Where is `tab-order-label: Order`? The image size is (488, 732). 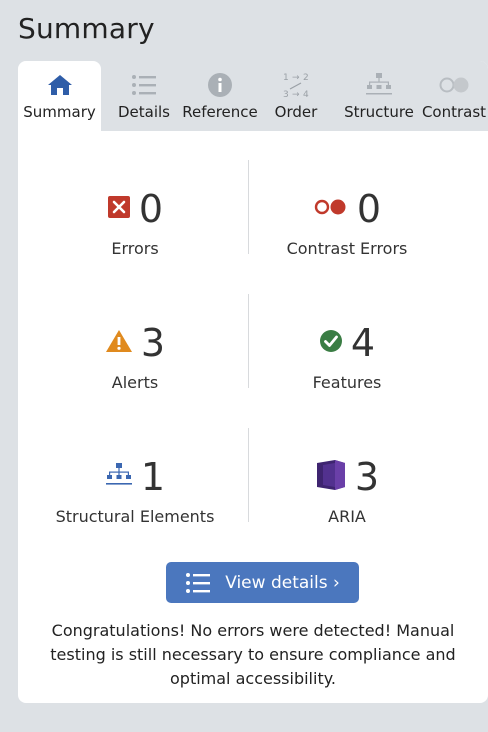
tab-order-label: Order is located at coordinates (296, 112).